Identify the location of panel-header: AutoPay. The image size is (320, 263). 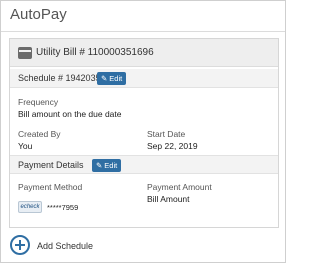
(143, 16).